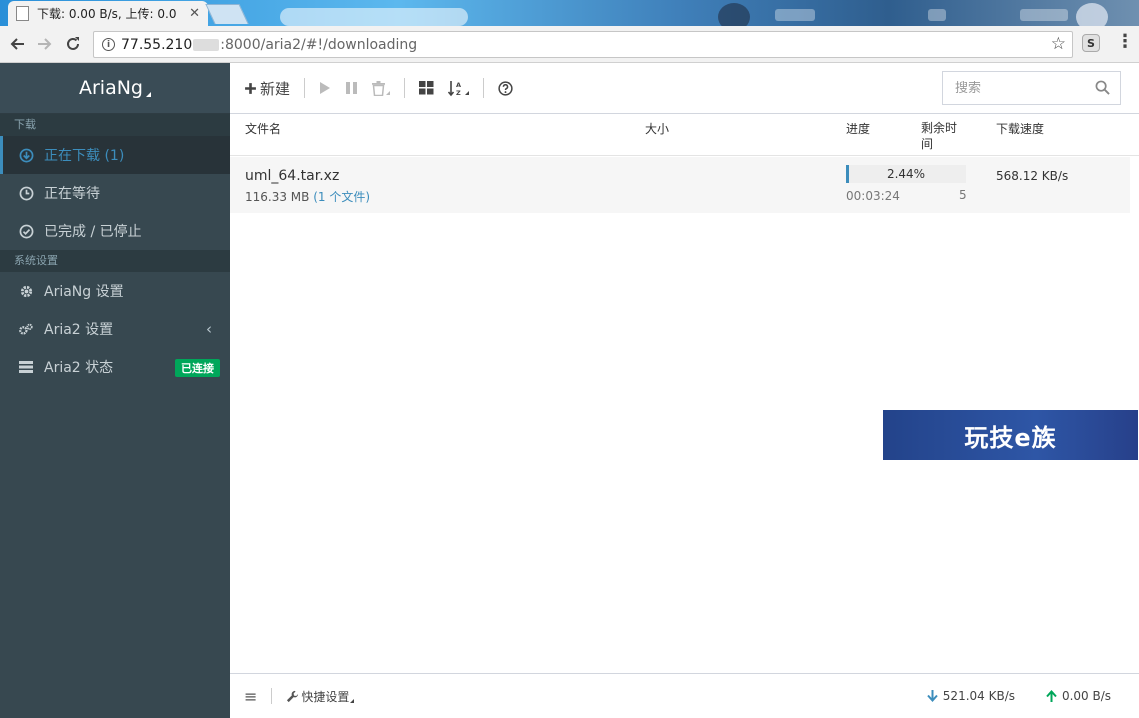 The height and width of the screenshot is (718, 1139). I want to click on url-input: i 77.55.210 :8000/aria2/#!/downloading ☆, so click(583, 44).